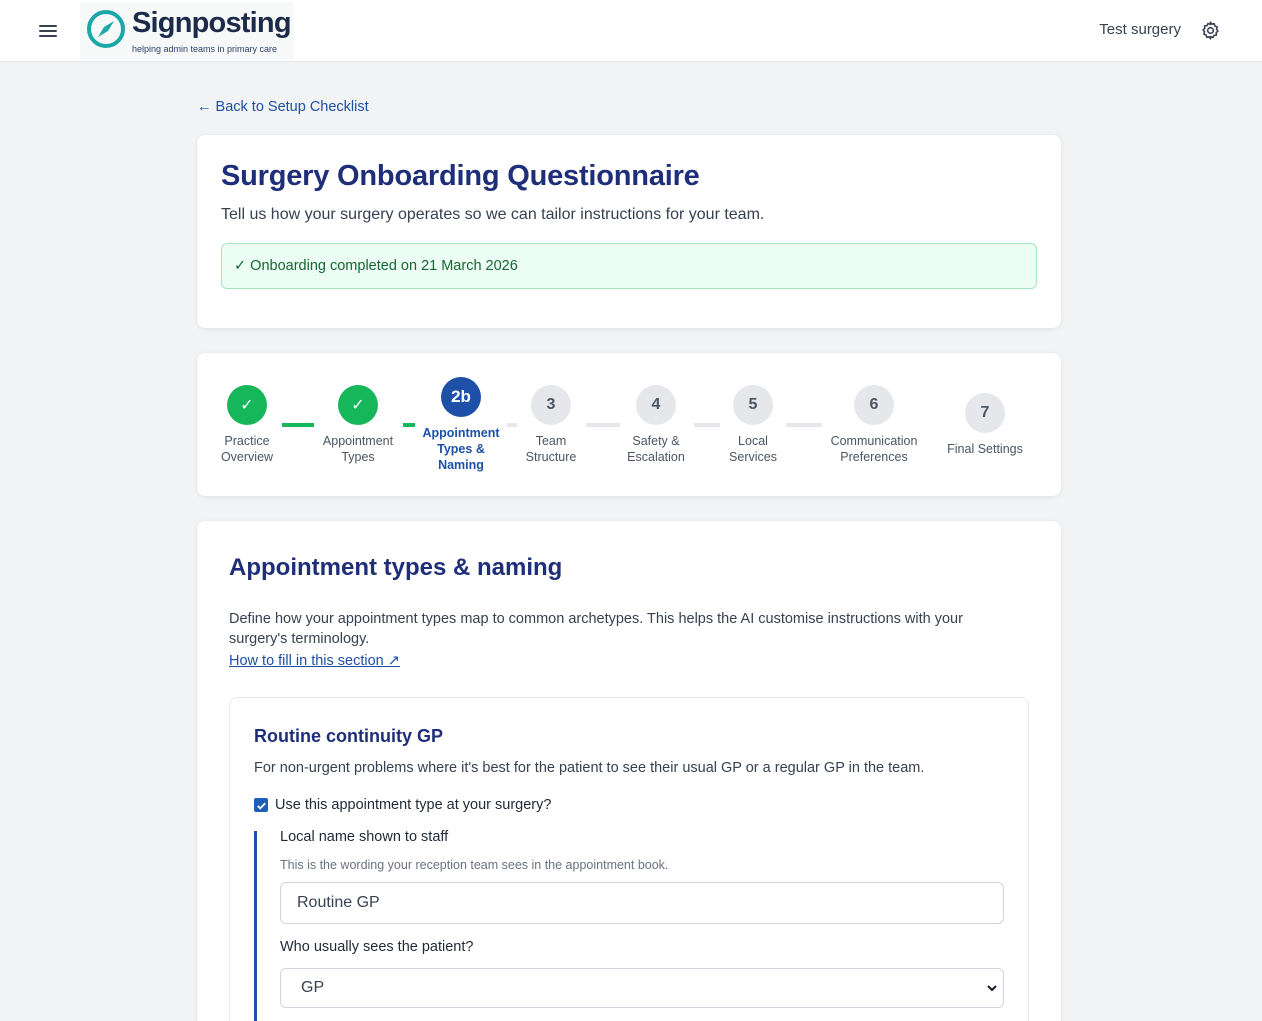 The width and height of the screenshot is (1262, 1021). Describe the element at coordinates (874, 405) in the screenshot. I see `step-number: 6` at that location.